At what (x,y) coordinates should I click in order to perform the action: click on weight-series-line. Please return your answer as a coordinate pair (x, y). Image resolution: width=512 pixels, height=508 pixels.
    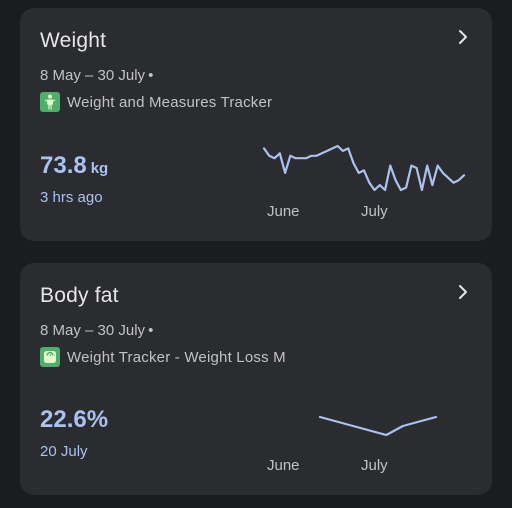
    Looking at the image, I should click on (364, 168).